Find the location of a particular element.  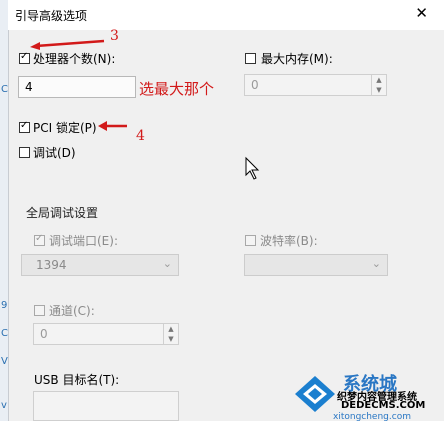

arrow-3-head is located at coordinates (35, 46).